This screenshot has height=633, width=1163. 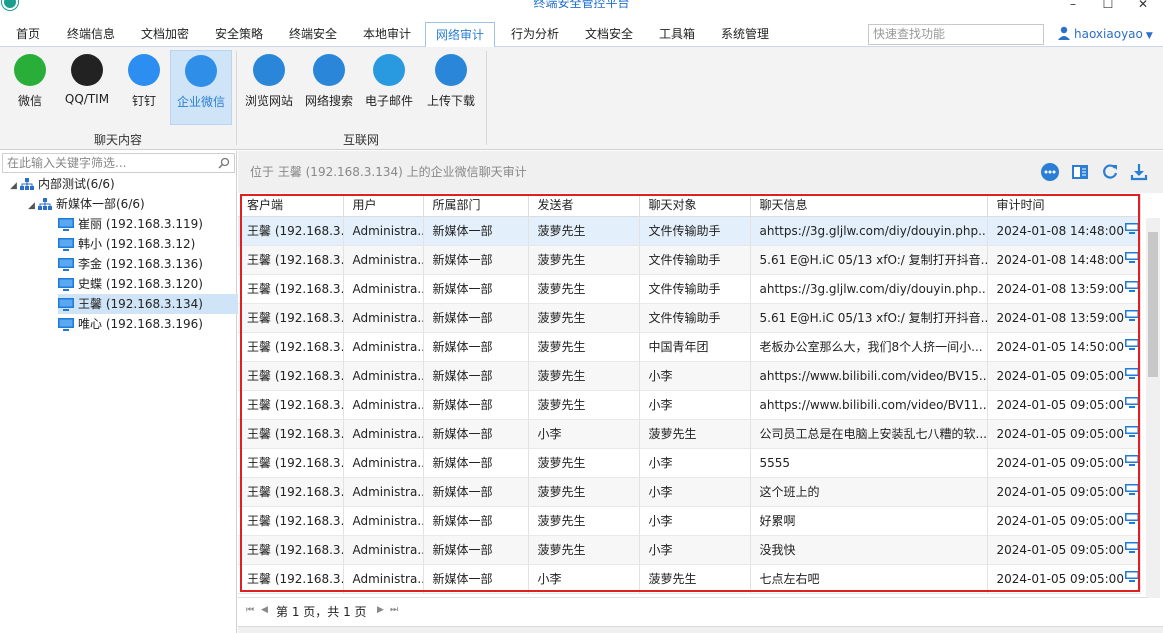 I want to click on tree-node: ◢ 内部测试(6/6), so click(x=62, y=184).